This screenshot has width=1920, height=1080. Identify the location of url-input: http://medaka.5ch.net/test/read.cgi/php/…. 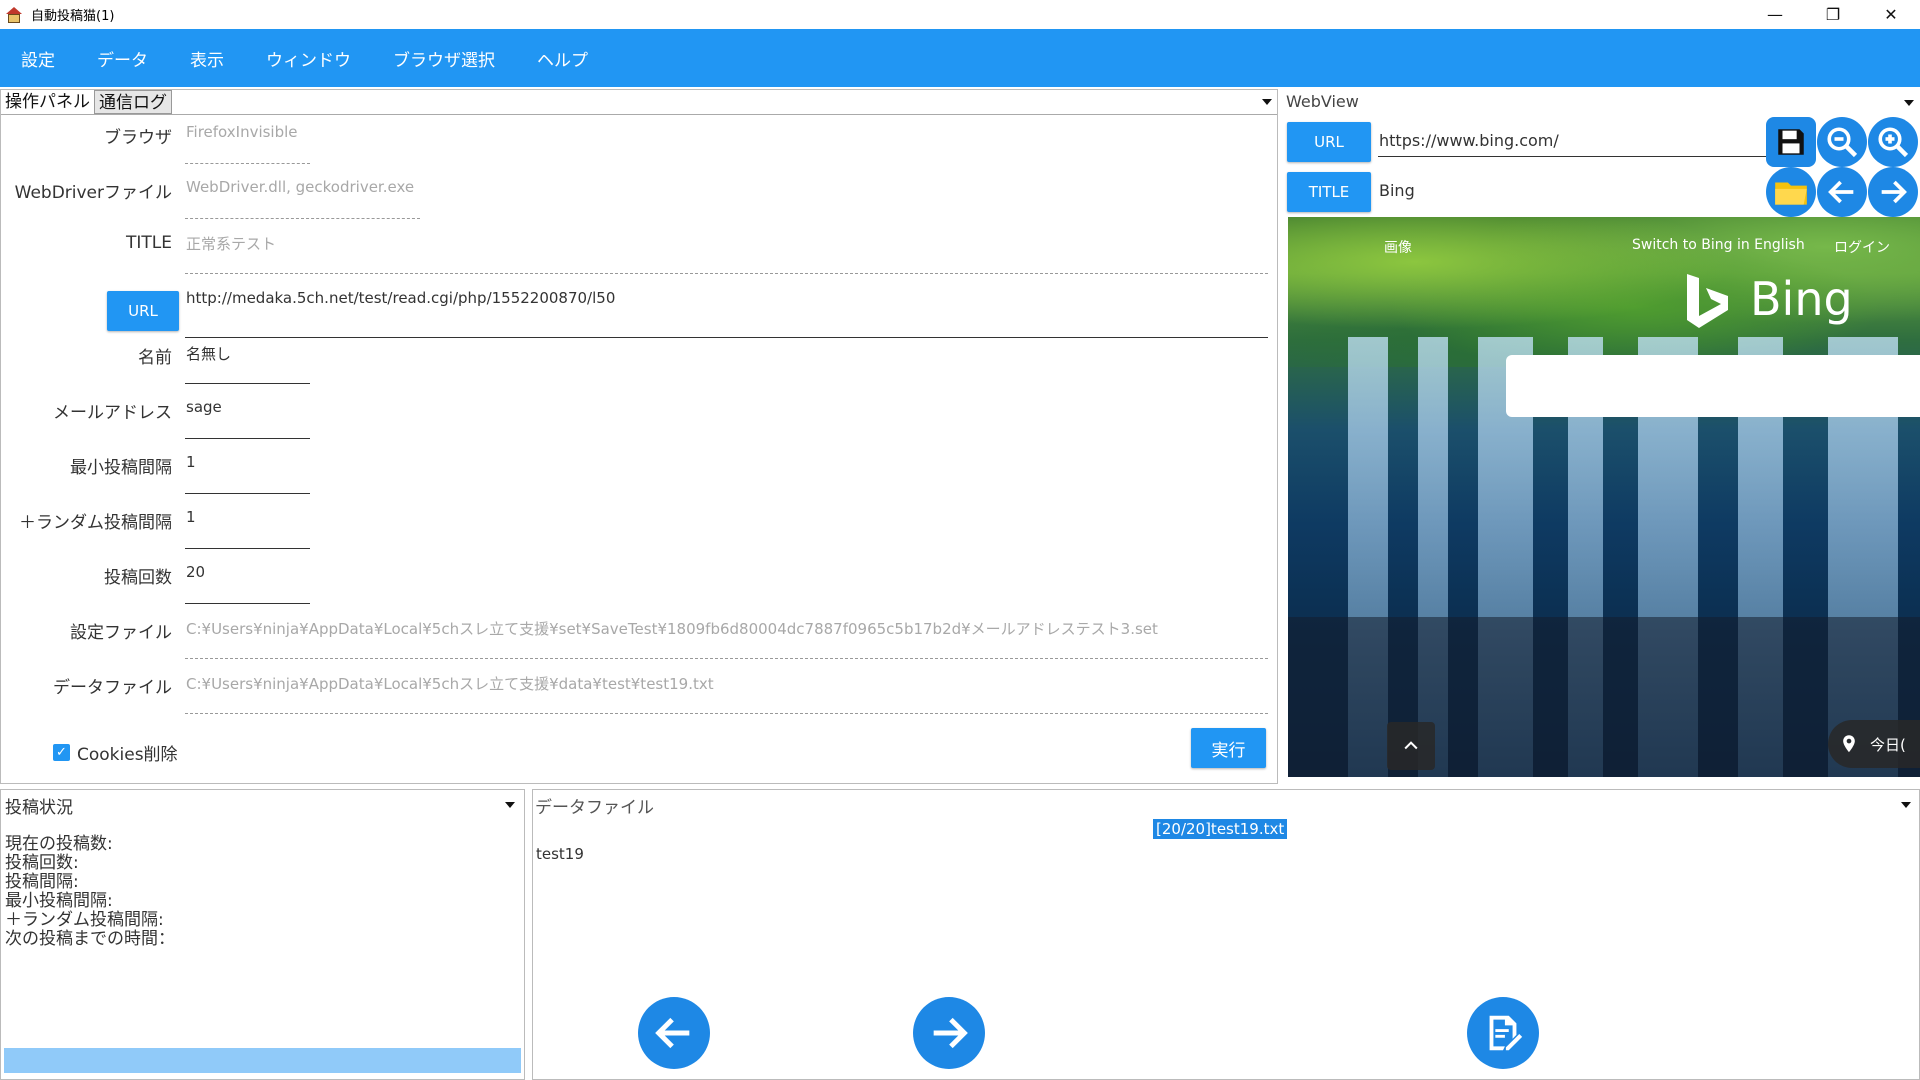
(400, 298).